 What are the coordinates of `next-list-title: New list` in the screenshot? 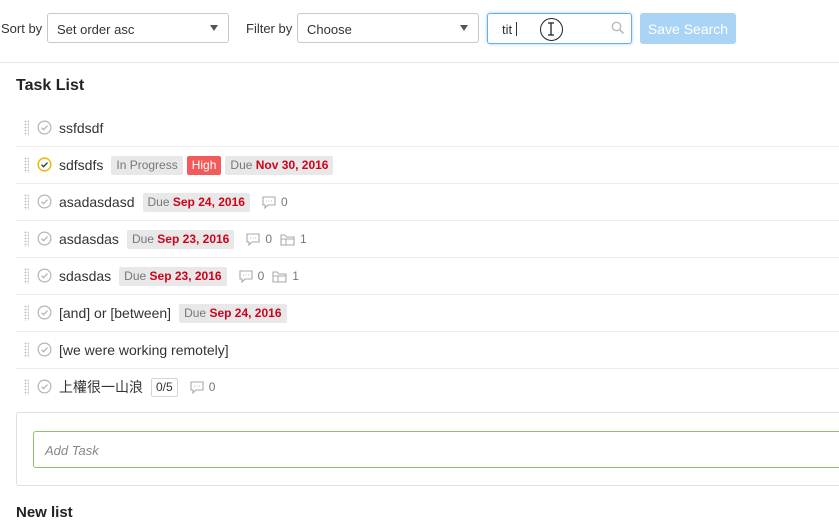 It's located at (44, 512).